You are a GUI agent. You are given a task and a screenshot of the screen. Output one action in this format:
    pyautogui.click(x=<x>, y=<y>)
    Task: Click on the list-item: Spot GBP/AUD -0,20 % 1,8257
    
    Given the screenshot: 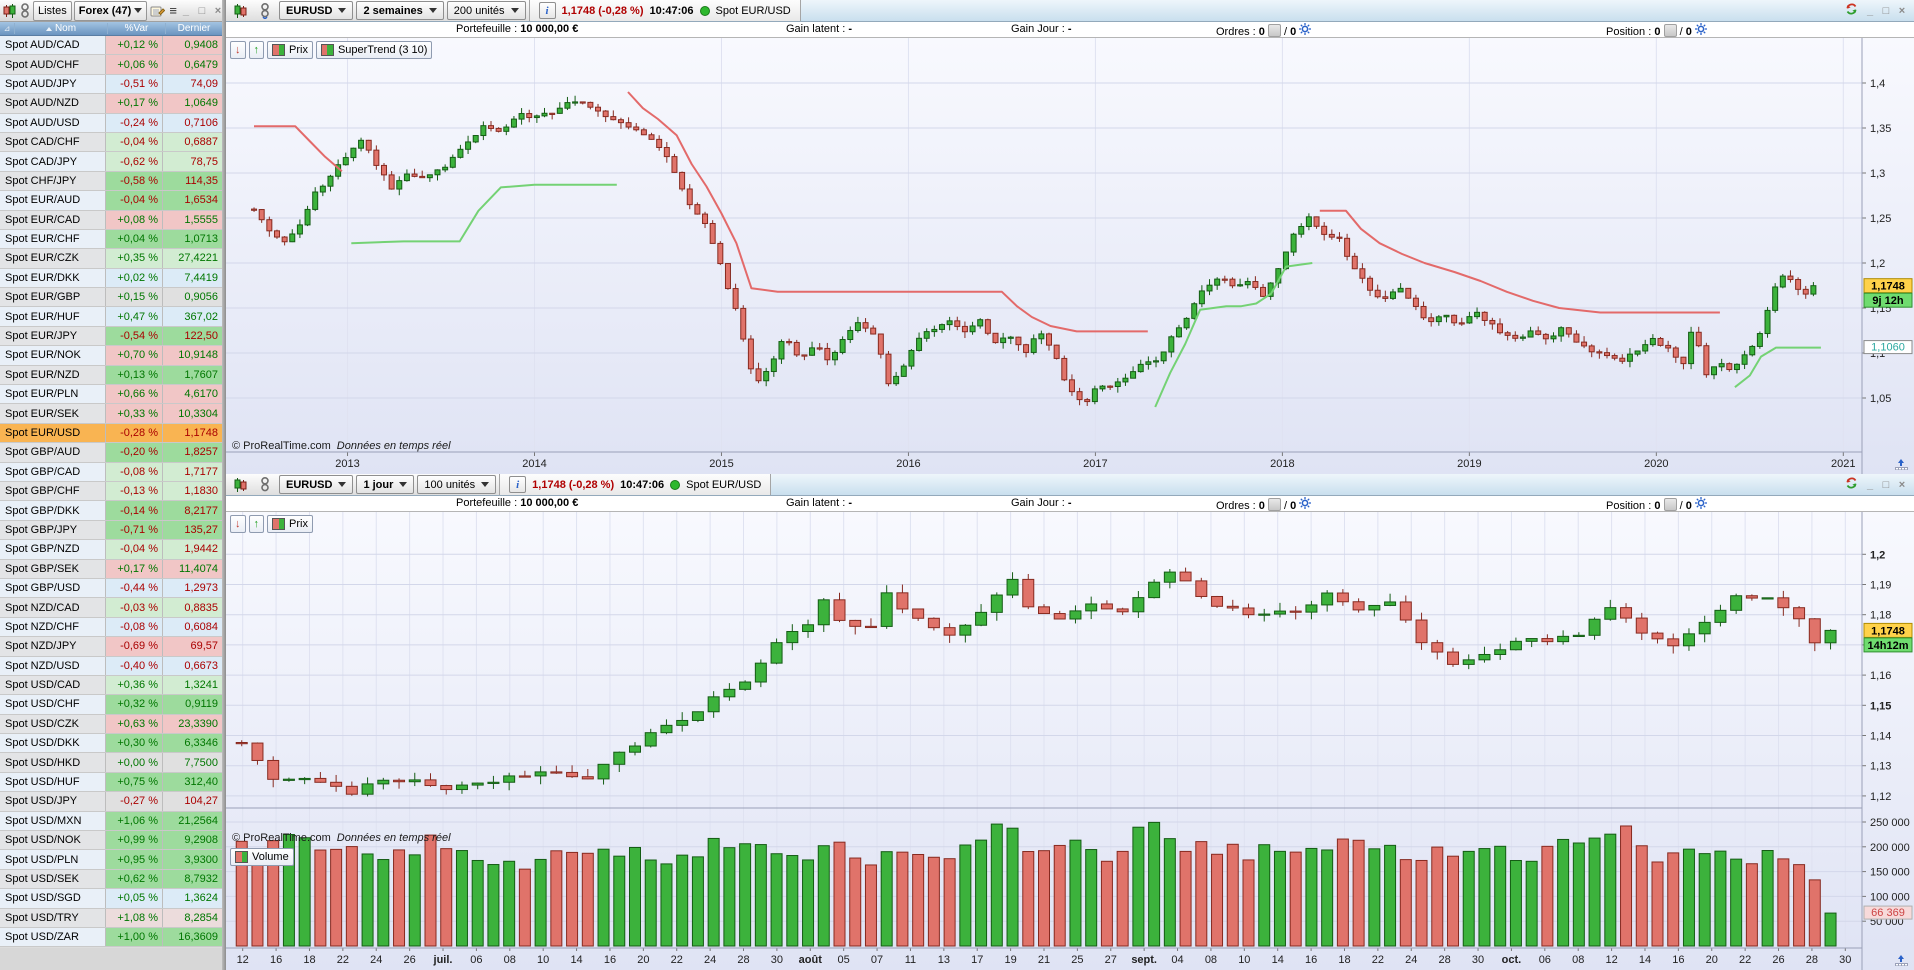 What is the action you would take?
    pyautogui.click(x=111, y=453)
    